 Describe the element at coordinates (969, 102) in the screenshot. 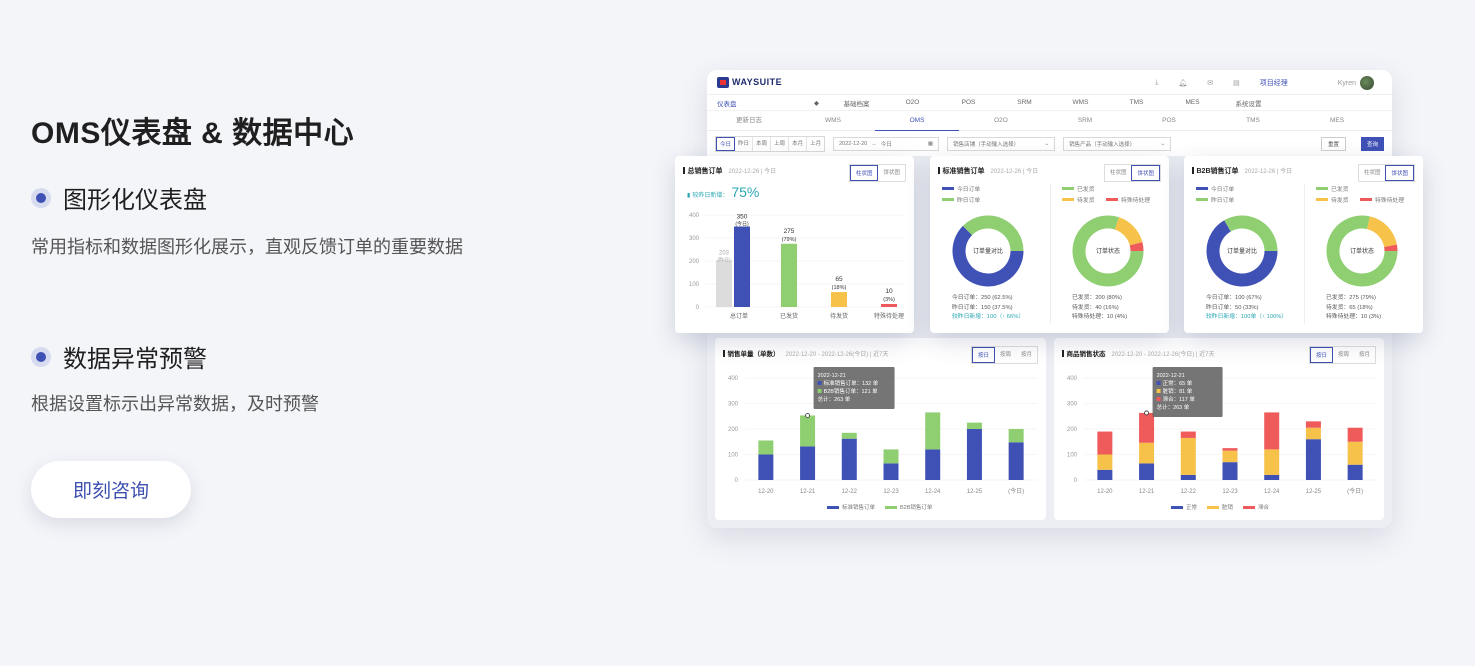

I see `nav-item: POS` at that location.